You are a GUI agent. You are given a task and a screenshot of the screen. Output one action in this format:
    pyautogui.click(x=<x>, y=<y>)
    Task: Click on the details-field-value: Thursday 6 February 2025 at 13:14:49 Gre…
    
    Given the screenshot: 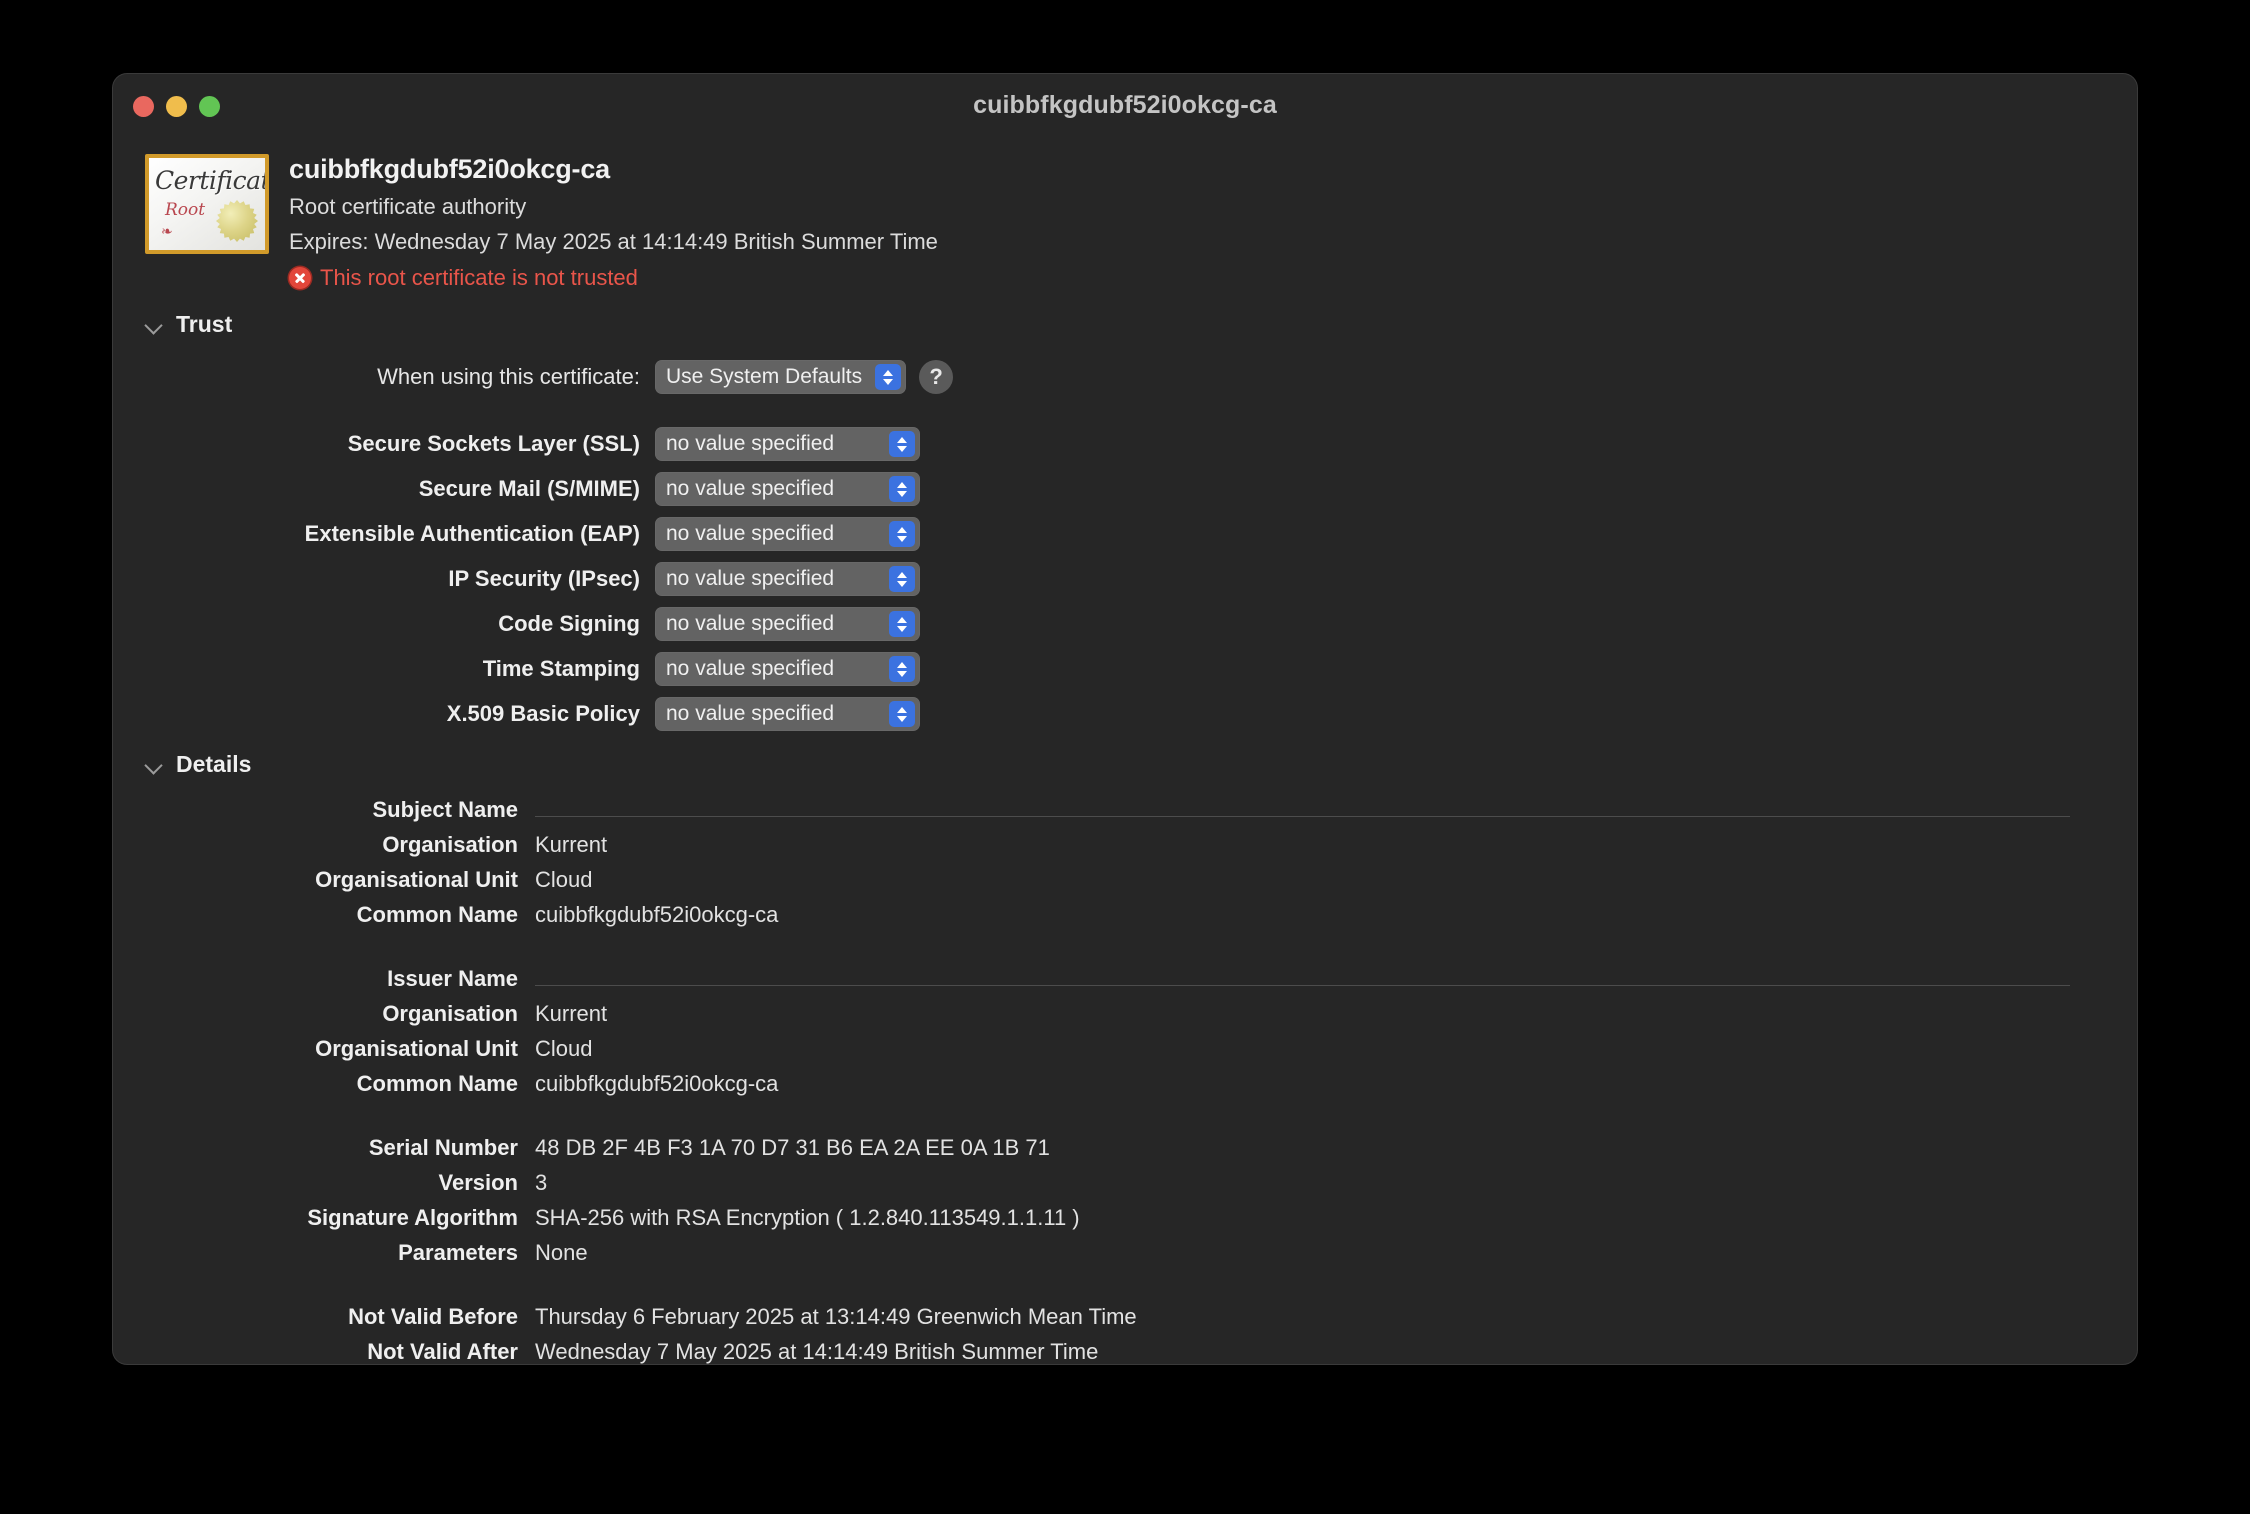 What is the action you would take?
    pyautogui.click(x=836, y=1317)
    